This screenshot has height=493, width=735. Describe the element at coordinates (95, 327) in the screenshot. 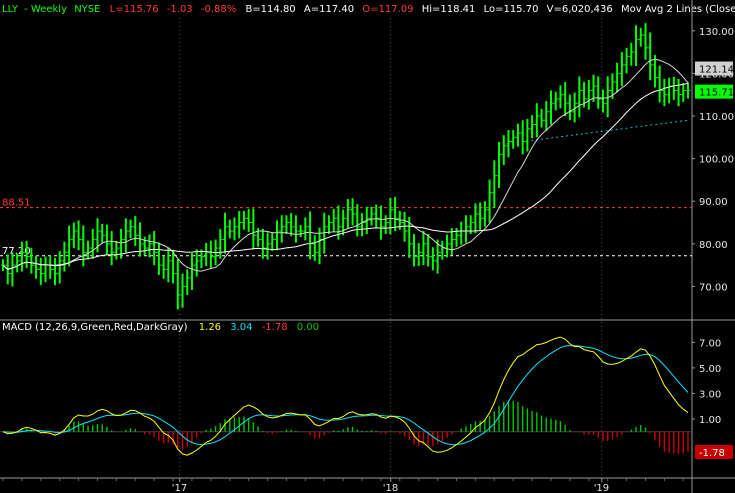

I see `macd-label: MACD (12,26,9,Green,Red,DarkGray)` at that location.